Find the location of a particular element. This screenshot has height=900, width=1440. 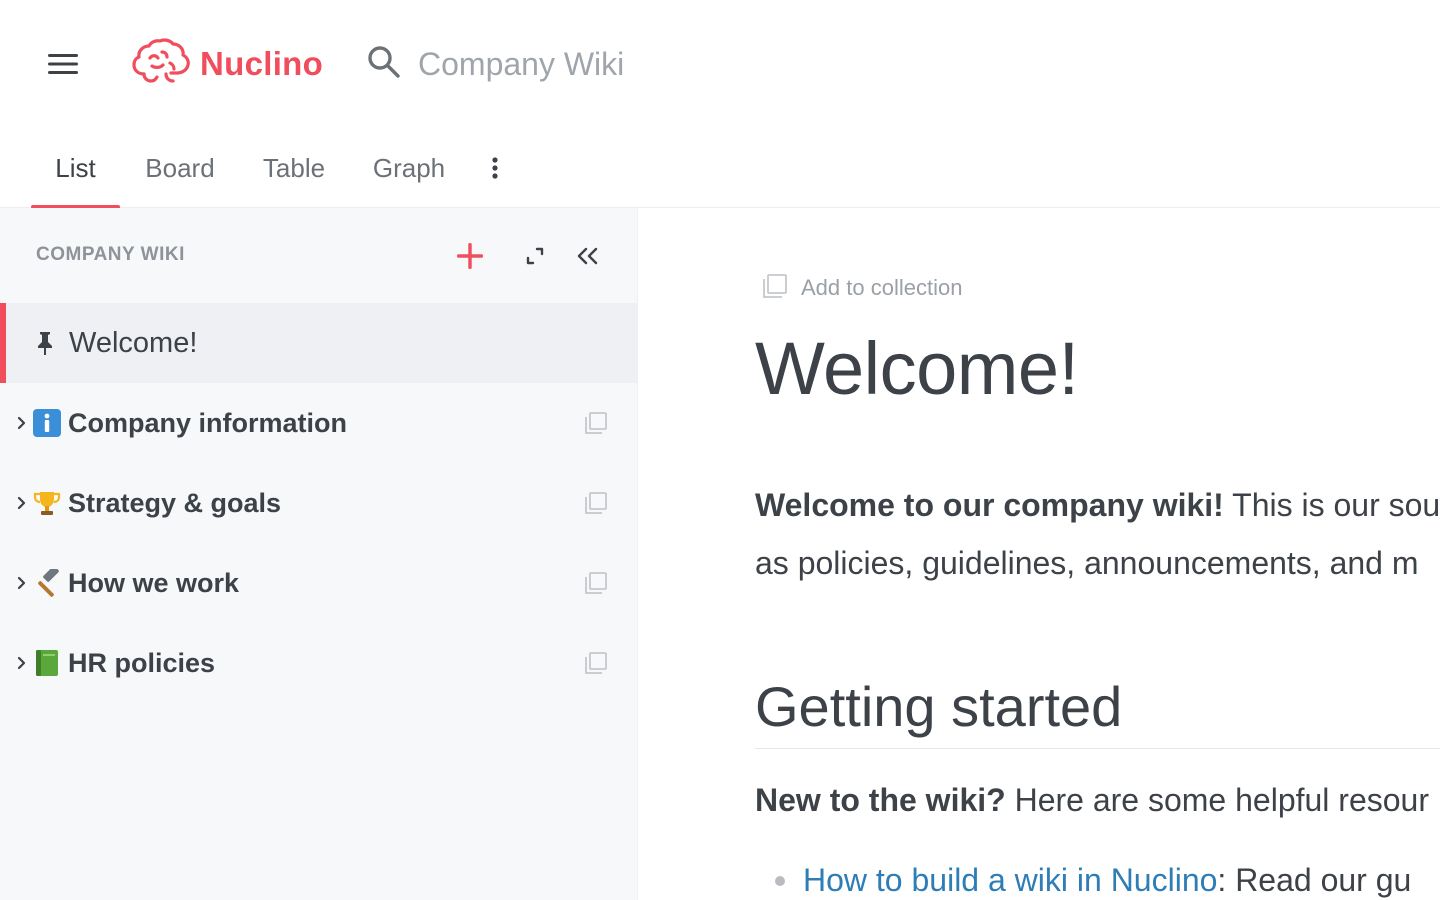

sidebar-item-company-information: Company information is located at coordinates (319, 423).